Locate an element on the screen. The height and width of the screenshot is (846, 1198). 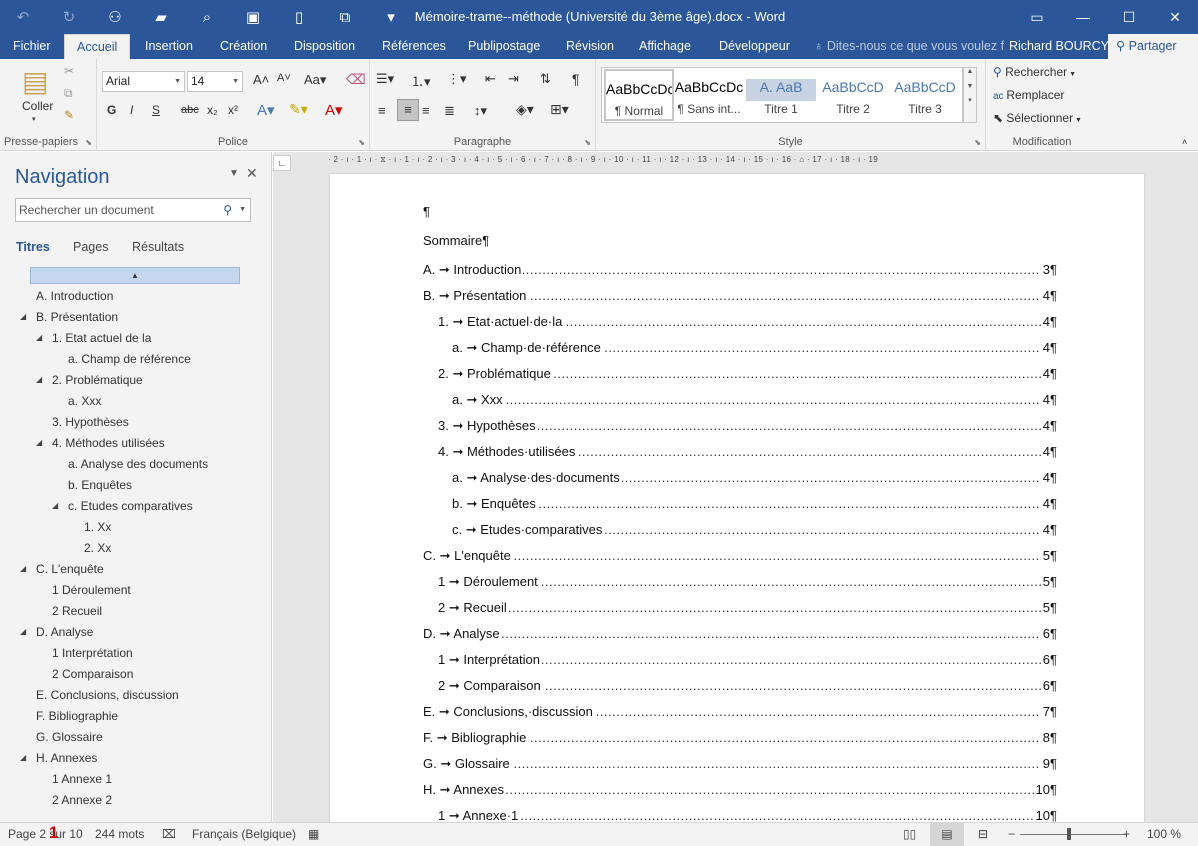
sort-icon: ⇅ is located at coordinates (545, 79).